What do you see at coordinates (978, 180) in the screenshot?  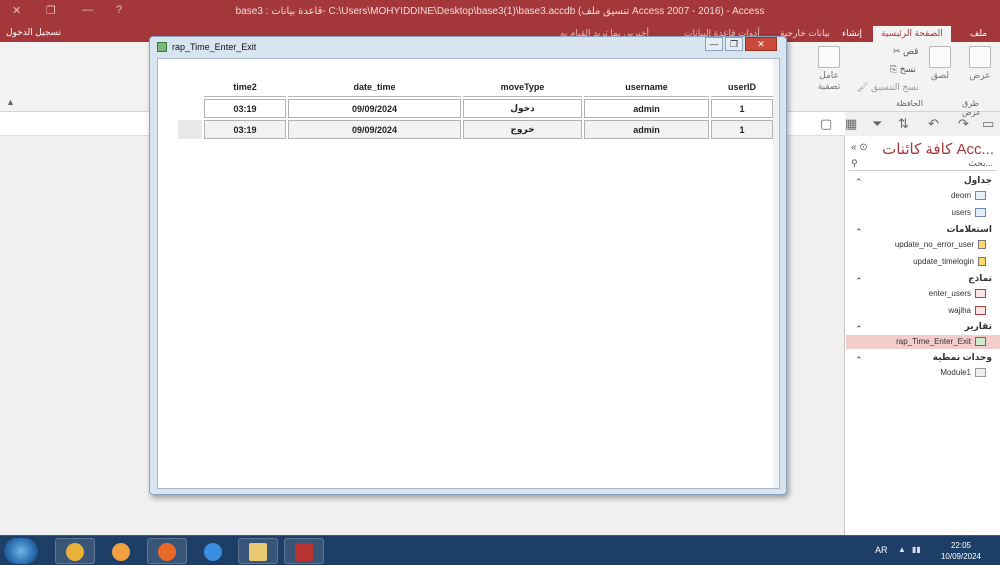 I see `nav-section-tables: جداول` at bounding box center [978, 180].